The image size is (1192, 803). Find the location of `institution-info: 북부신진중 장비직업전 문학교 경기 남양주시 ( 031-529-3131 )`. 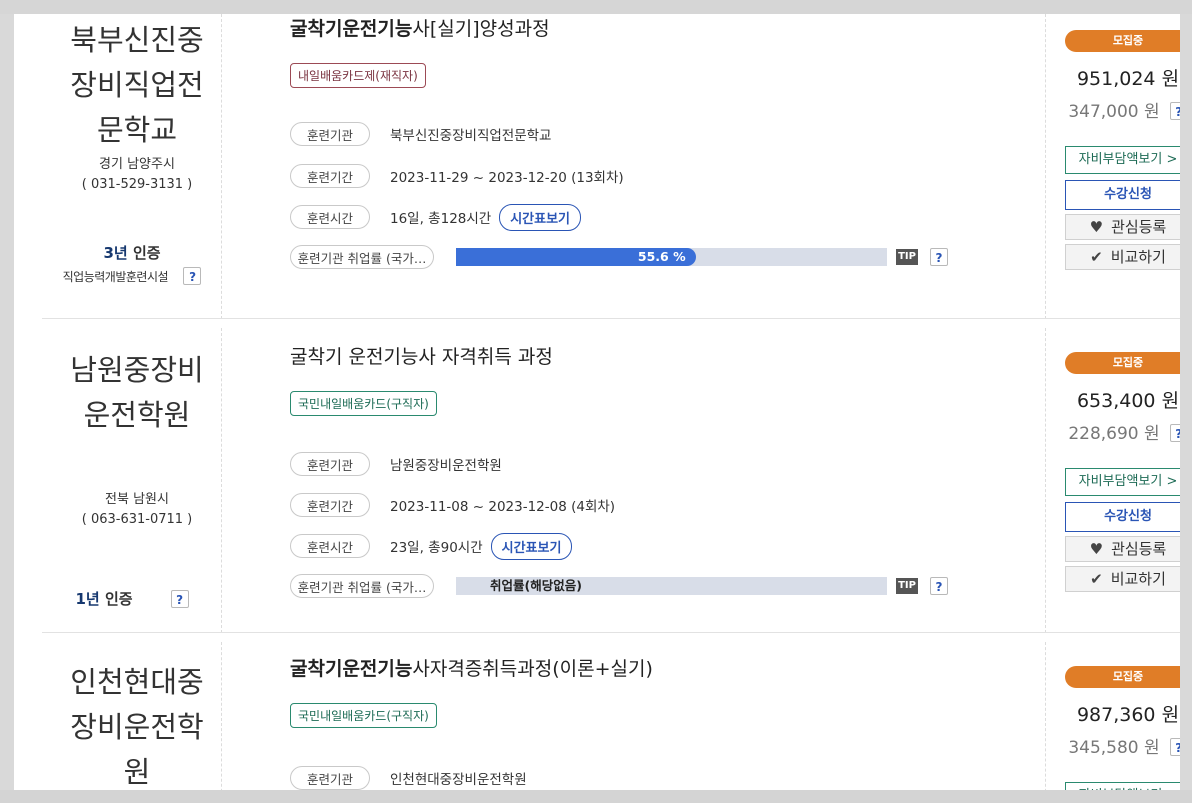

institution-info: 북부신진중 장비직업전 문학교 경기 남양주시 ( 031-529-3131 ) is located at coordinates (137, 105).